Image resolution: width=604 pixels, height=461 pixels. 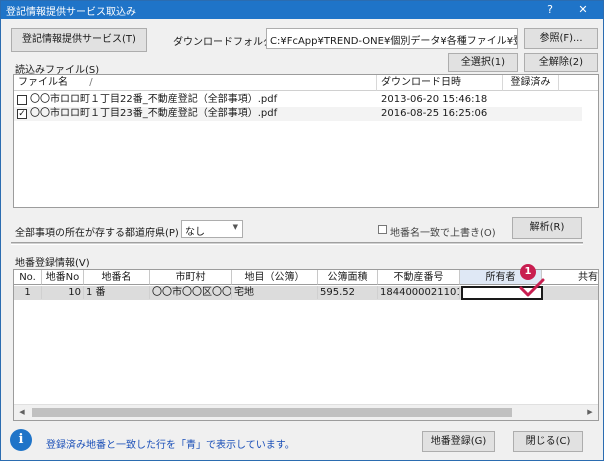 What do you see at coordinates (28, 292) in the screenshot?
I see `grid-cell-no: 1` at bounding box center [28, 292].